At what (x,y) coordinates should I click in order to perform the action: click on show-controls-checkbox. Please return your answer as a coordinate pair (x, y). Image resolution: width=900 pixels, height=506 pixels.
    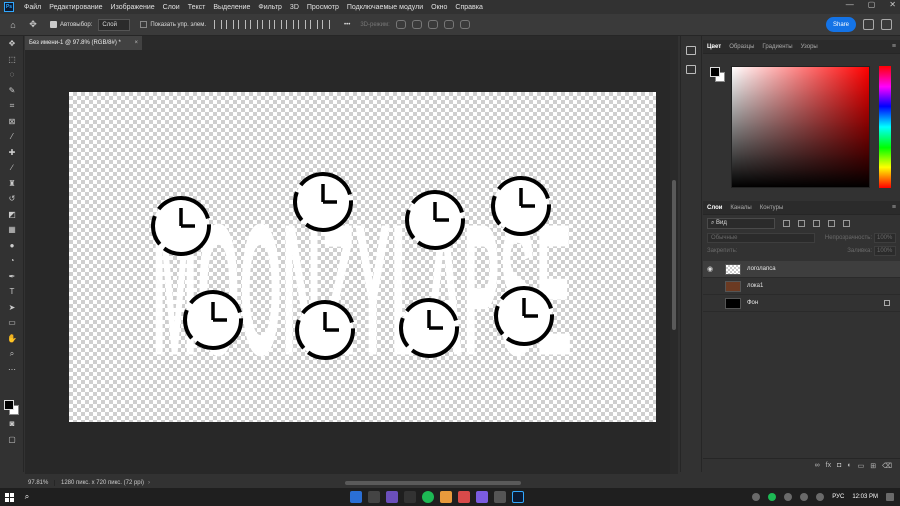
    Looking at the image, I should click on (144, 24).